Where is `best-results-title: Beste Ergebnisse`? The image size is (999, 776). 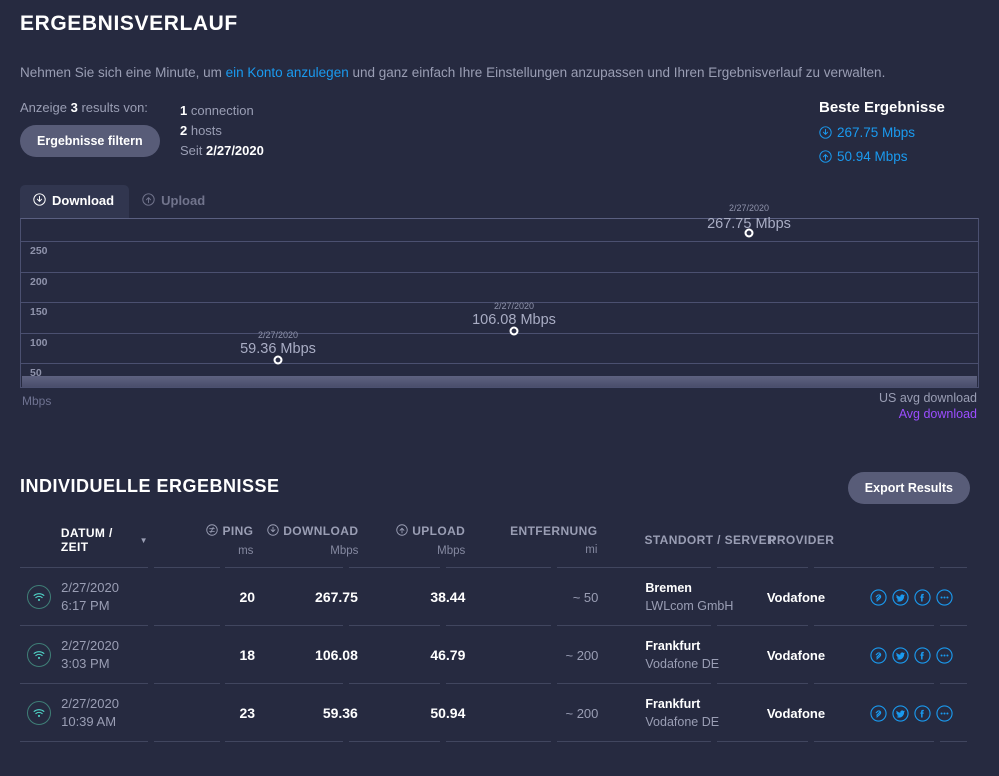
best-results-title: Beste Ergebnisse is located at coordinates (882, 107).